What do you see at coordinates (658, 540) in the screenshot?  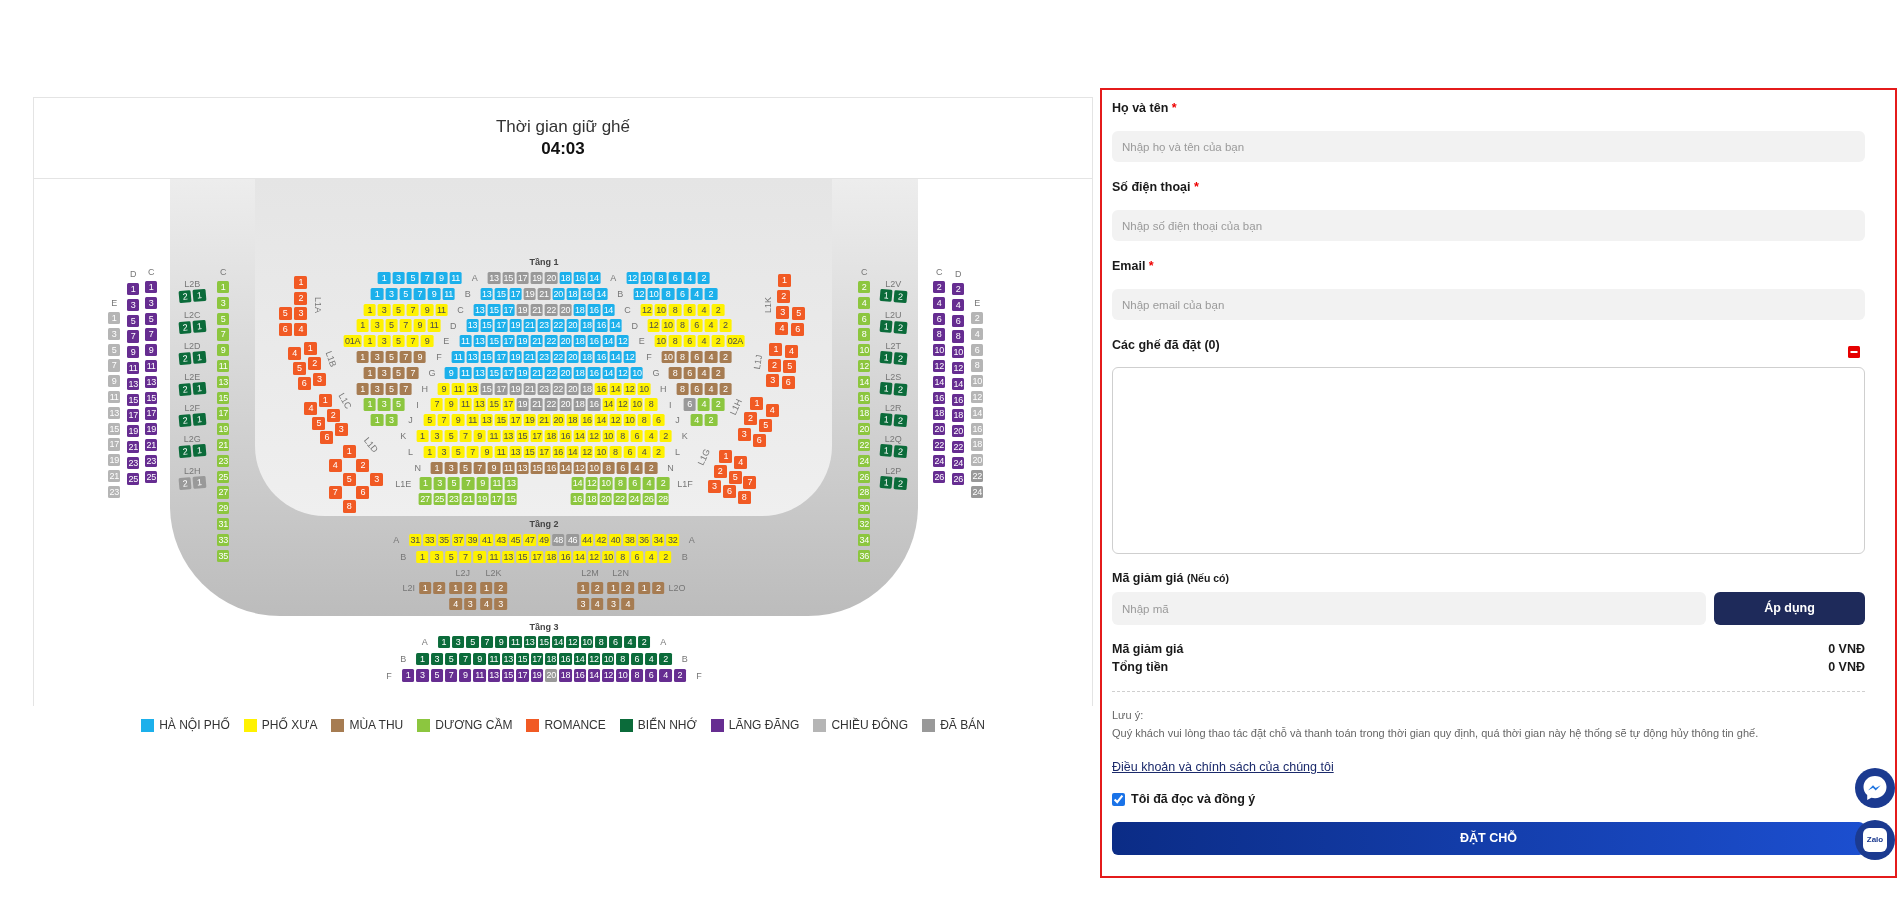 I see `seat: 34` at bounding box center [658, 540].